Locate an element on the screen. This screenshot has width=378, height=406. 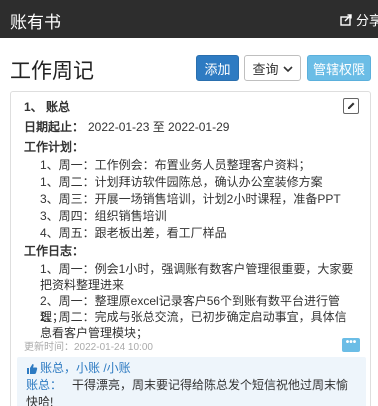
page-title: 工作周记 is located at coordinates (52, 71).